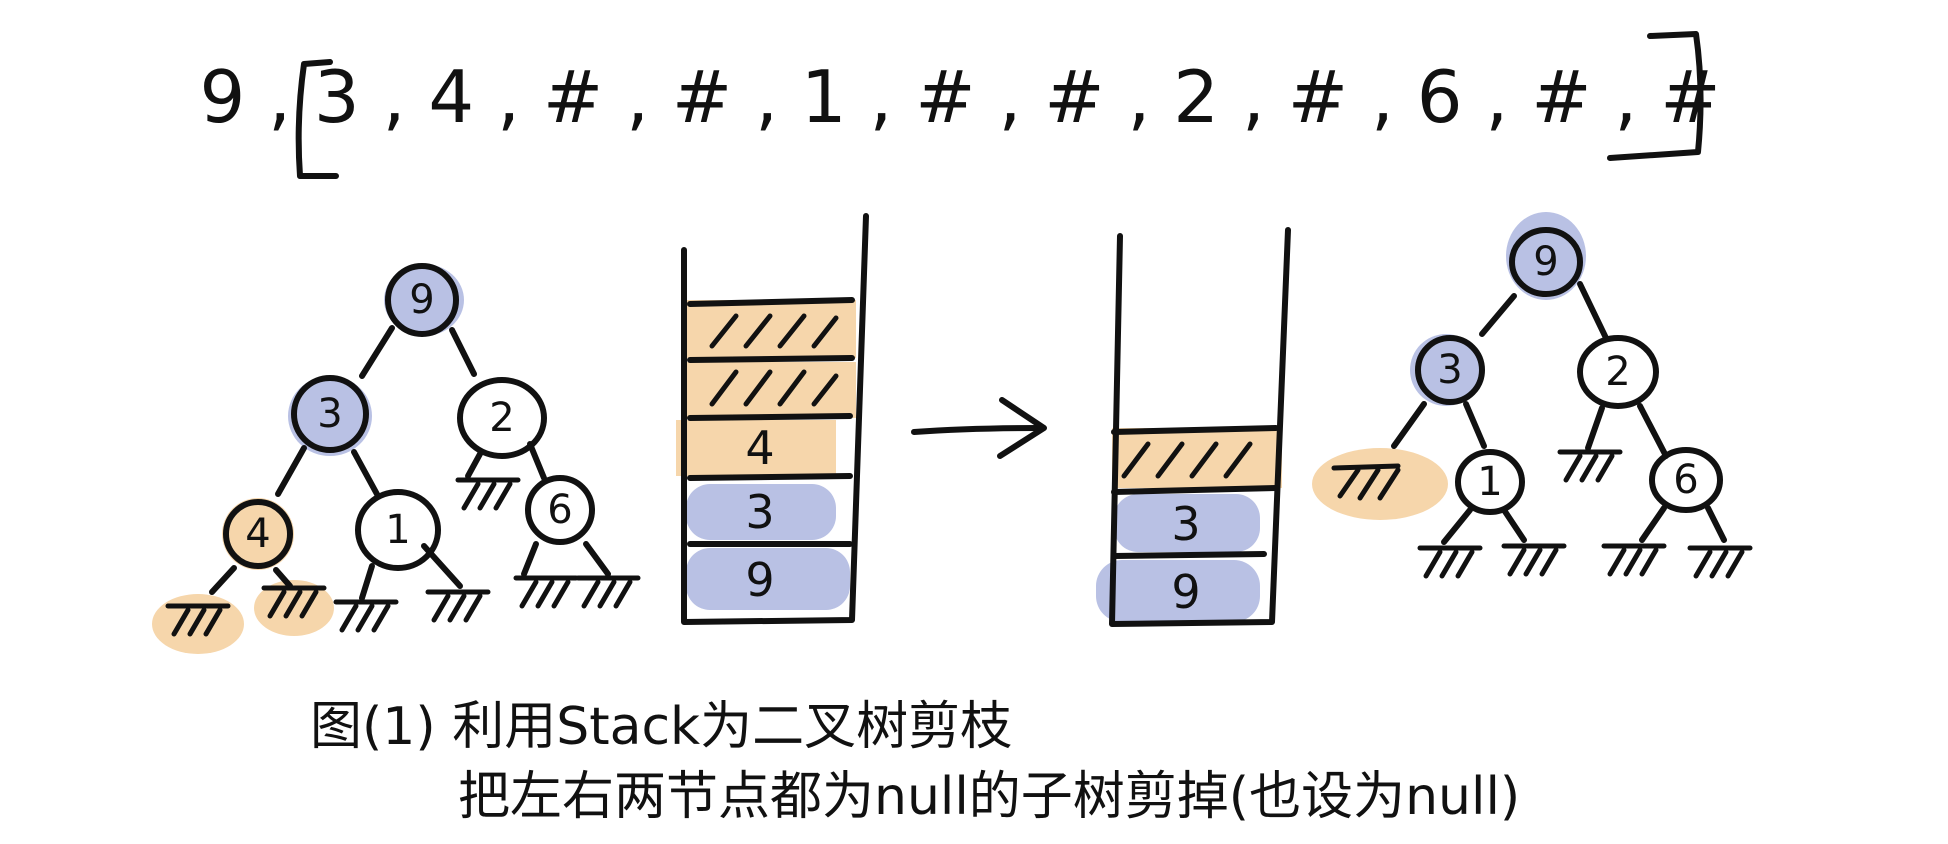 The width and height of the screenshot is (1948, 844). Describe the element at coordinates (1531, 394) in the screenshot. I see `tree-after: 9 3 2 1 6` at that location.